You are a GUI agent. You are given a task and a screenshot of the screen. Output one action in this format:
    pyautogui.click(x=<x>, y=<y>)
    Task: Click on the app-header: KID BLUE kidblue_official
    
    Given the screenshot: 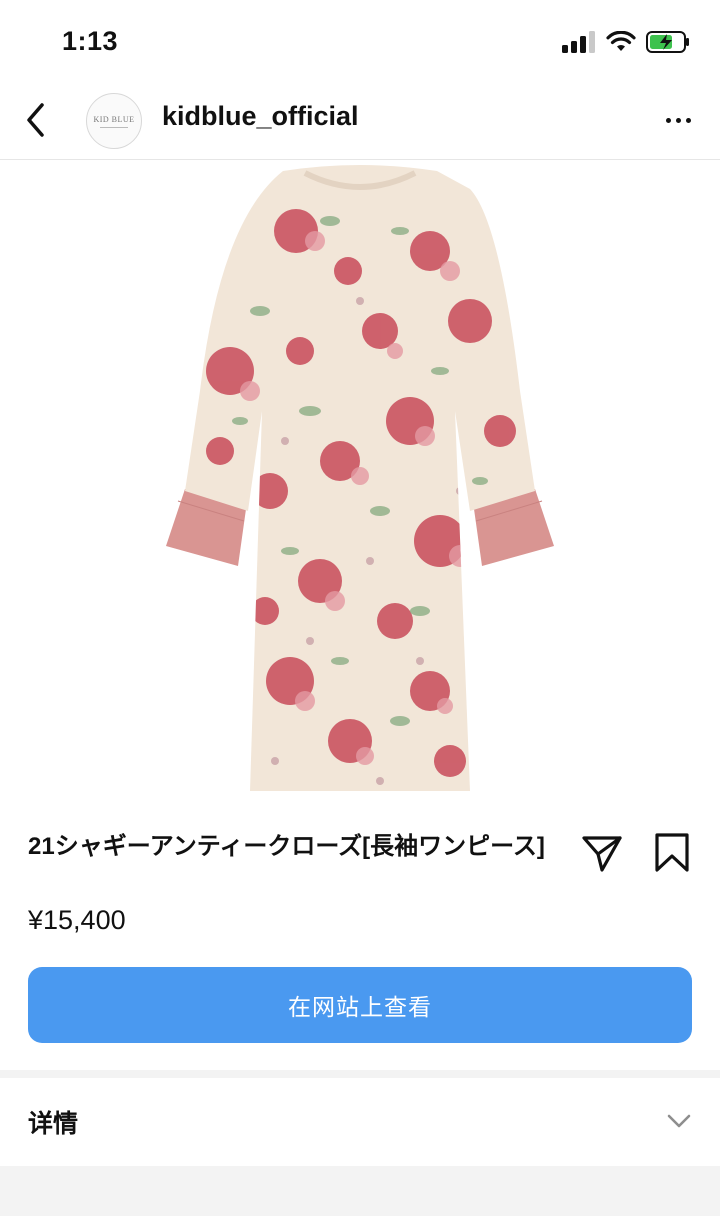 What is the action you would take?
    pyautogui.click(x=360, y=122)
    